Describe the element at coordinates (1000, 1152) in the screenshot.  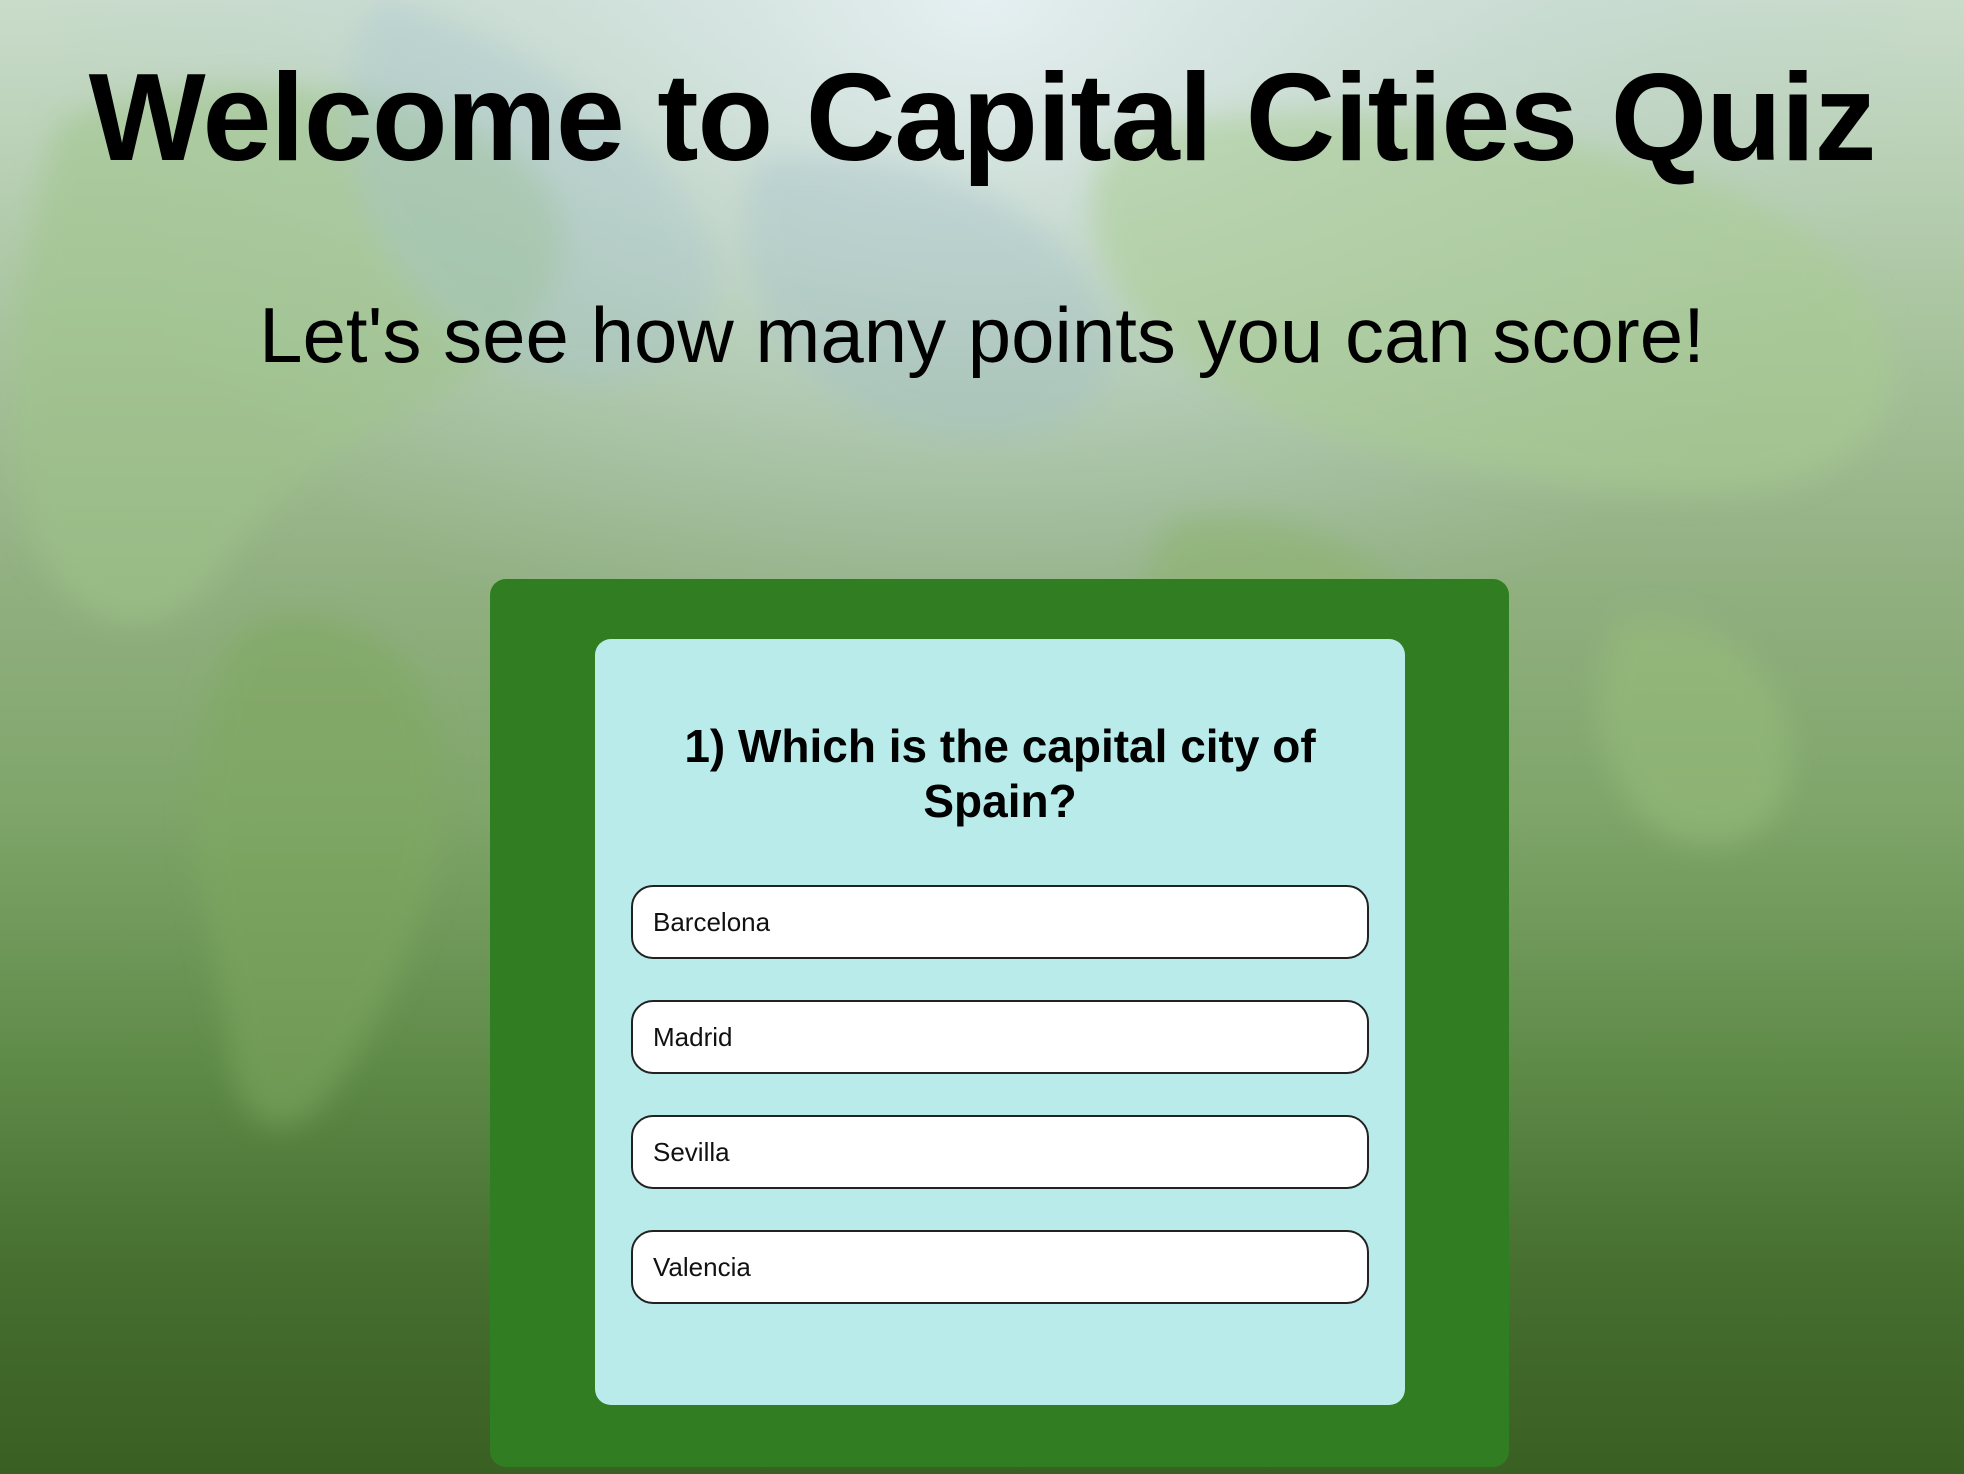
I see `answer-button-sevilla: Sevilla` at that location.